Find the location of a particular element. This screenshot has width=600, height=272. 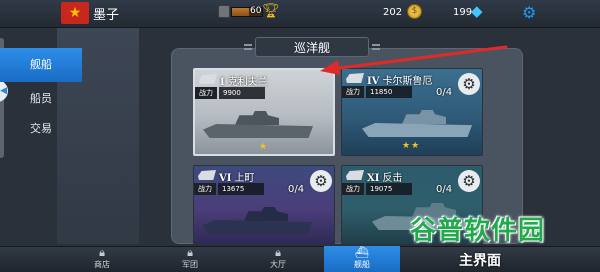

annotation-arrow is located at coordinates (414, 60).